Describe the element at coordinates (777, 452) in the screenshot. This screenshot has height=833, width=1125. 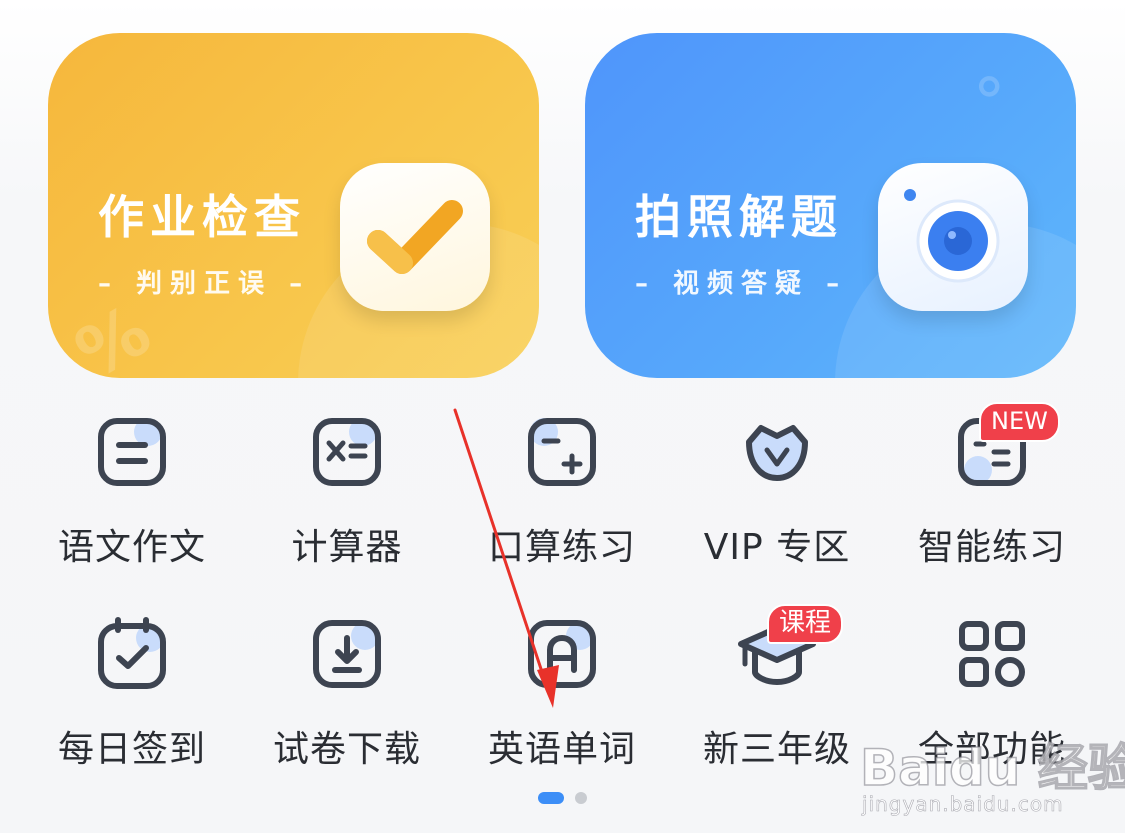
I see `vip-crown-icon` at that location.